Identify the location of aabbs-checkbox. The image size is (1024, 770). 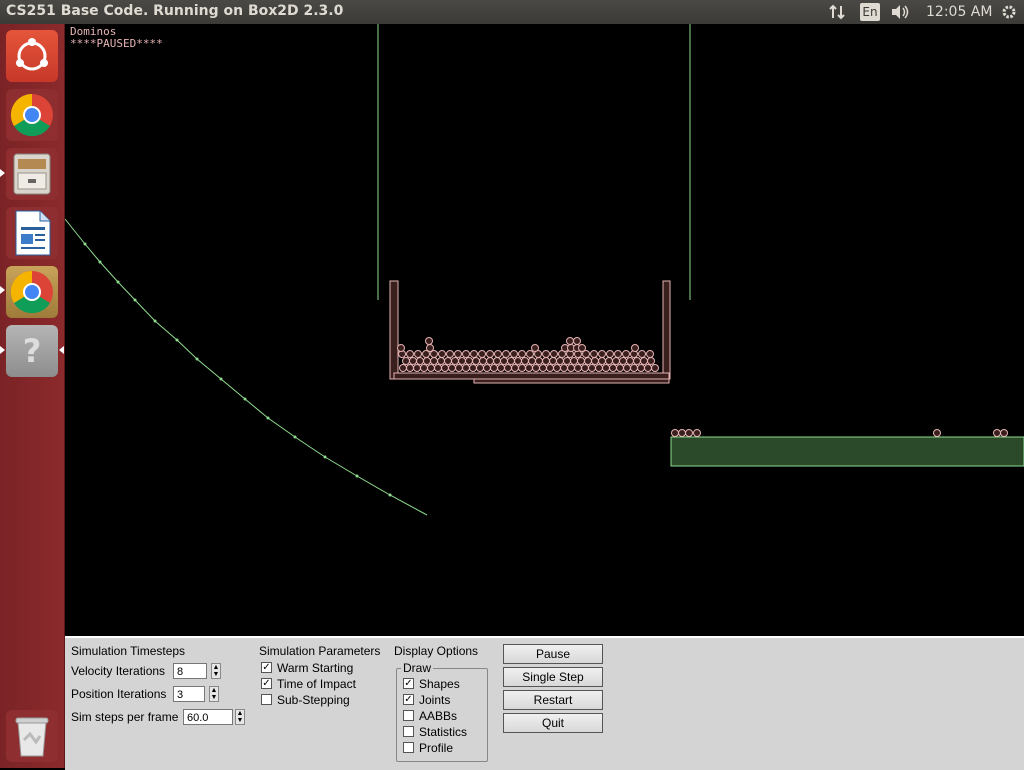
(408, 715).